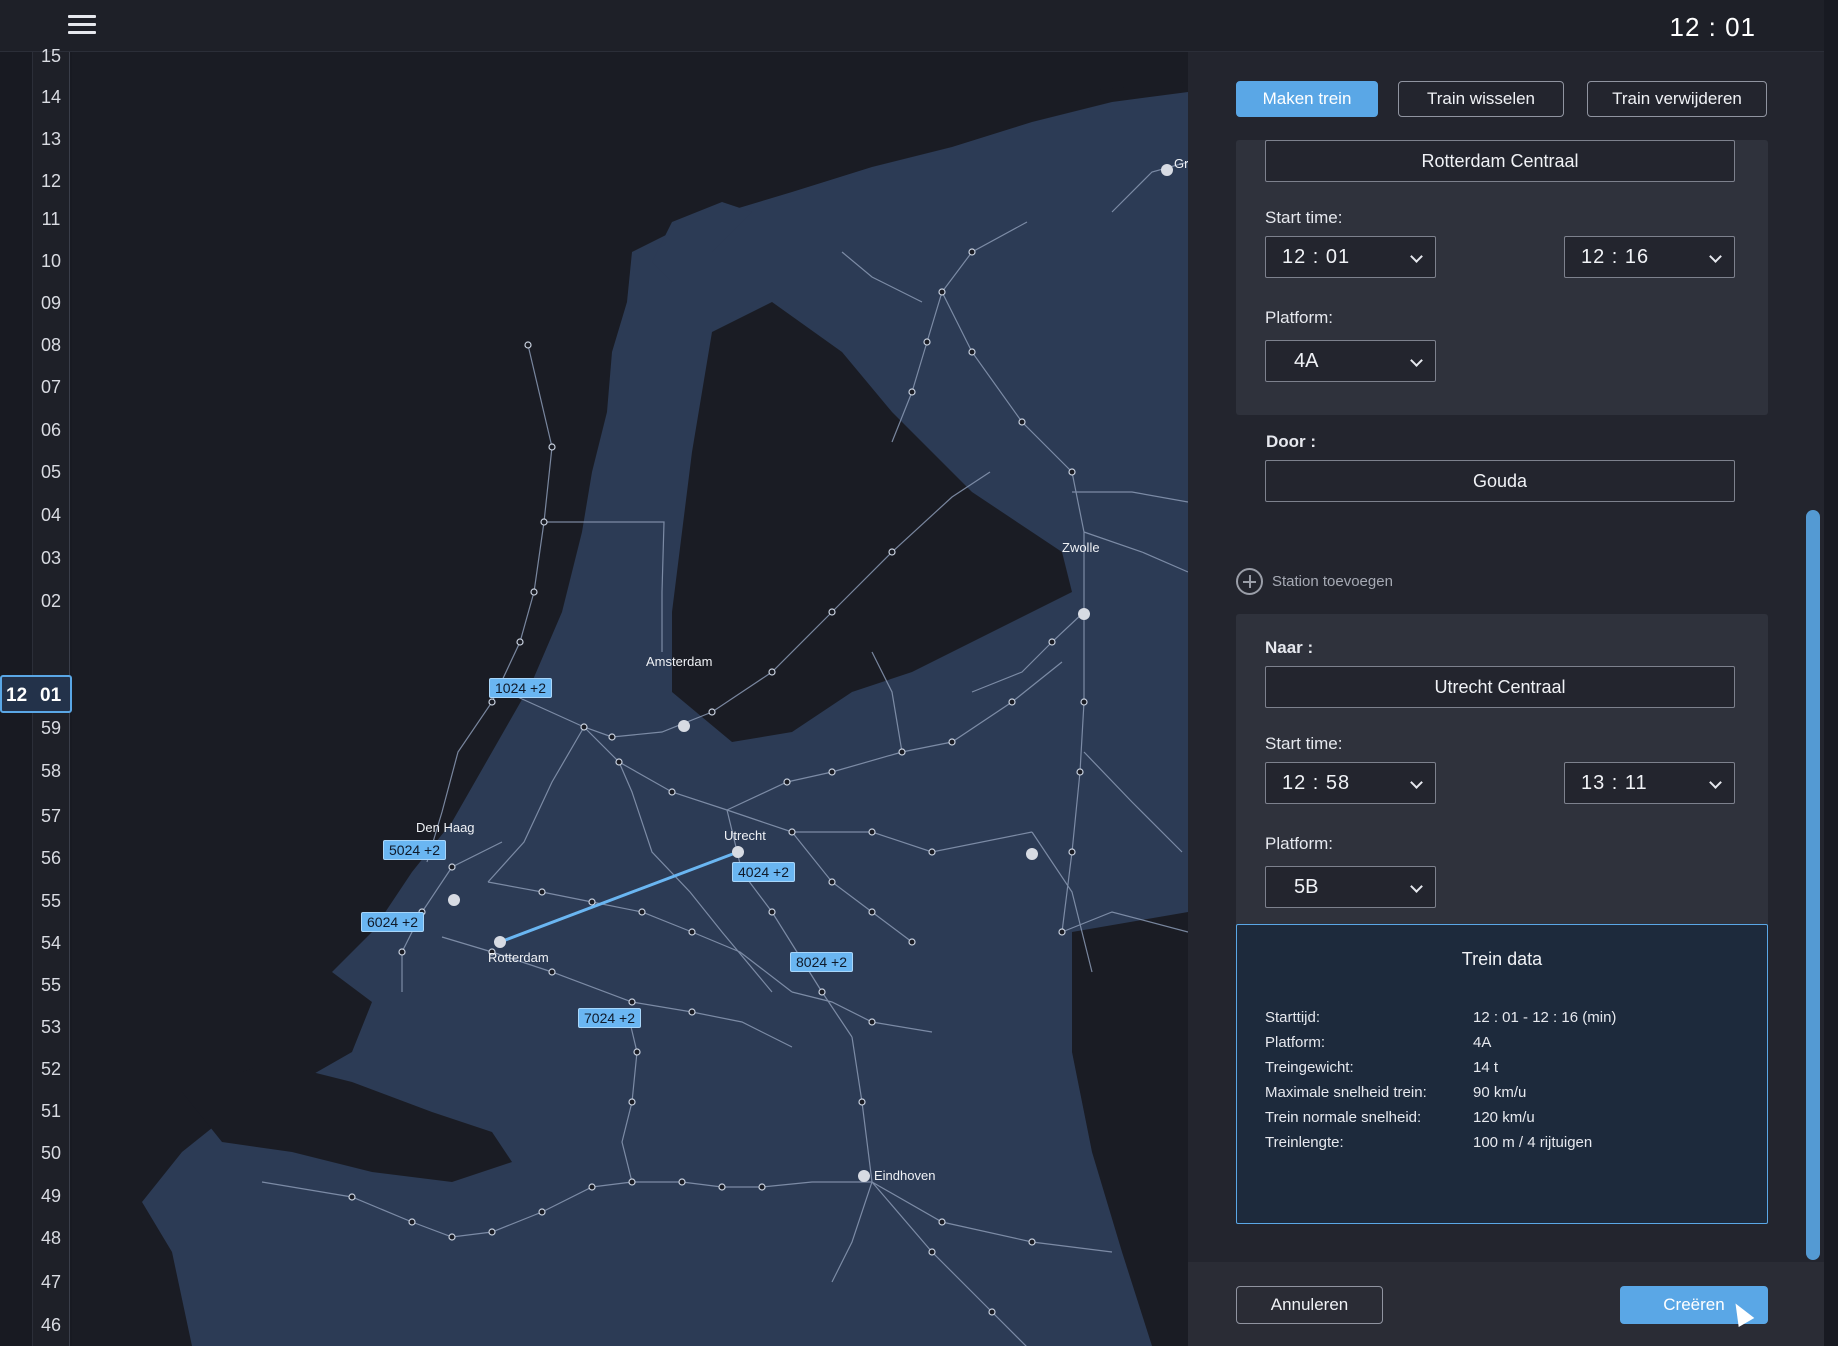 The width and height of the screenshot is (1838, 1346). Describe the element at coordinates (1306, 361) in the screenshot. I see `from-platform-value: 4A` at that location.